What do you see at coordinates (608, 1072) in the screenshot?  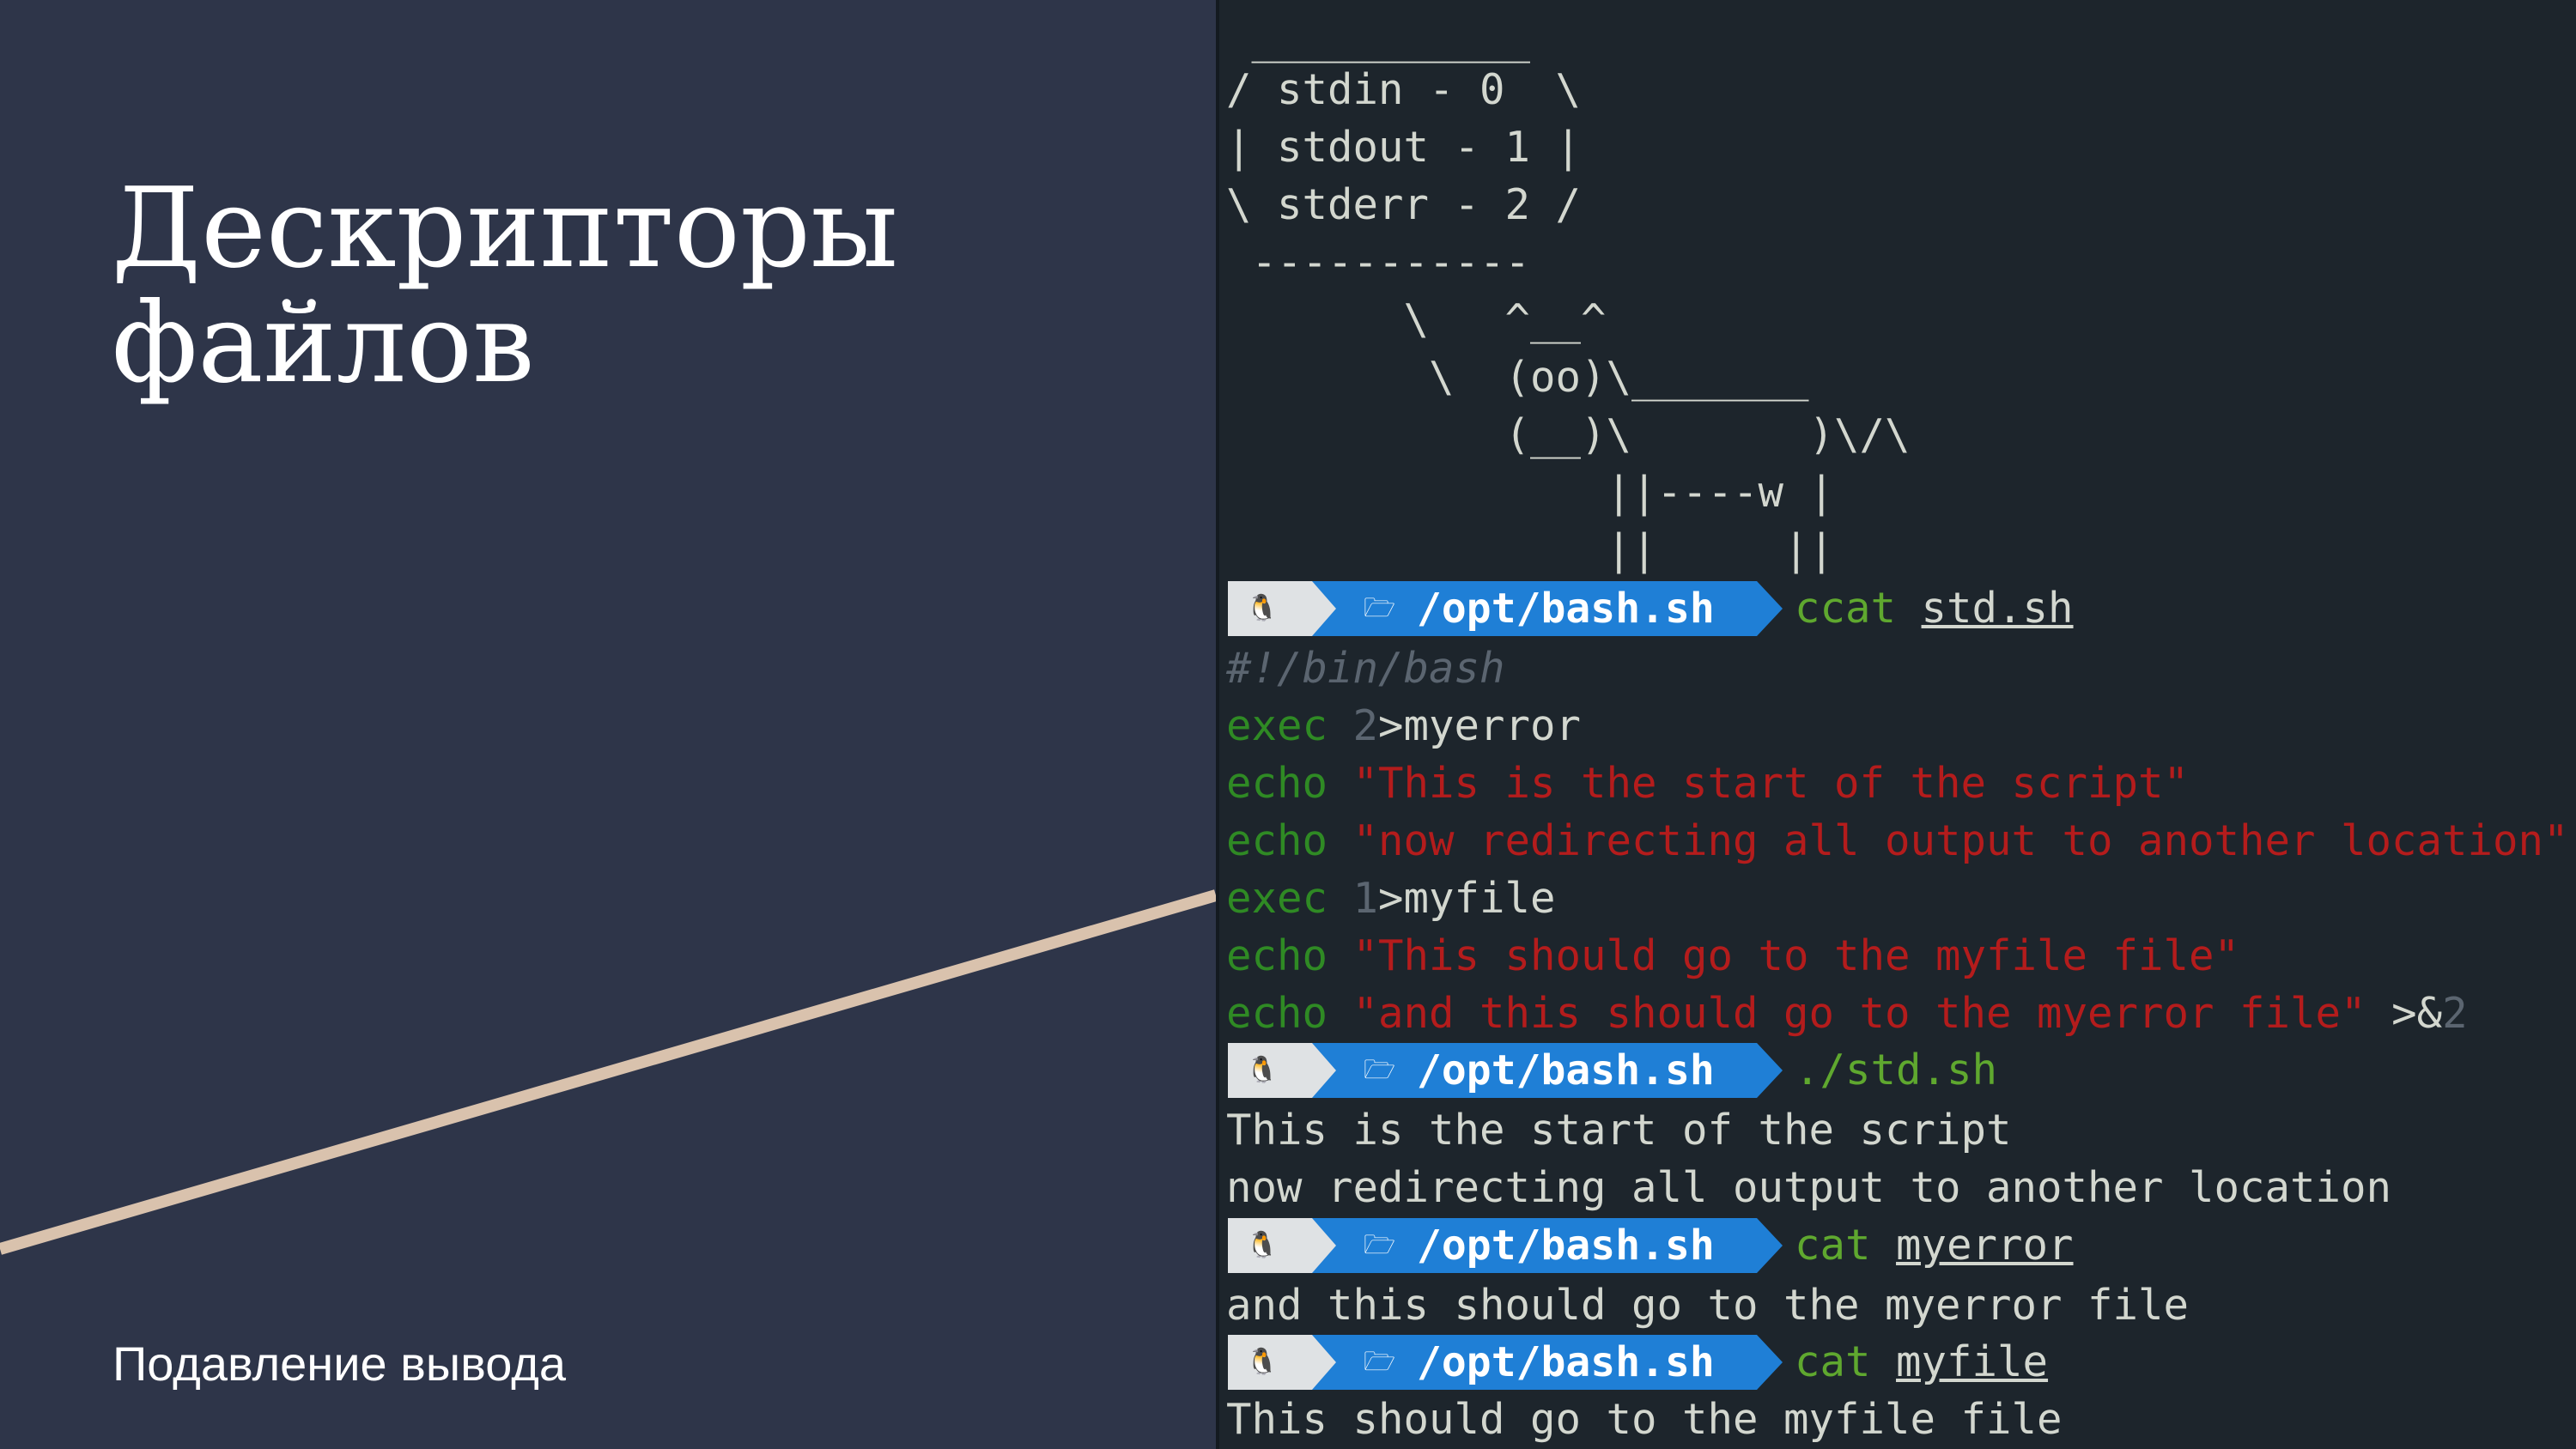 I see `accent-stroke` at bounding box center [608, 1072].